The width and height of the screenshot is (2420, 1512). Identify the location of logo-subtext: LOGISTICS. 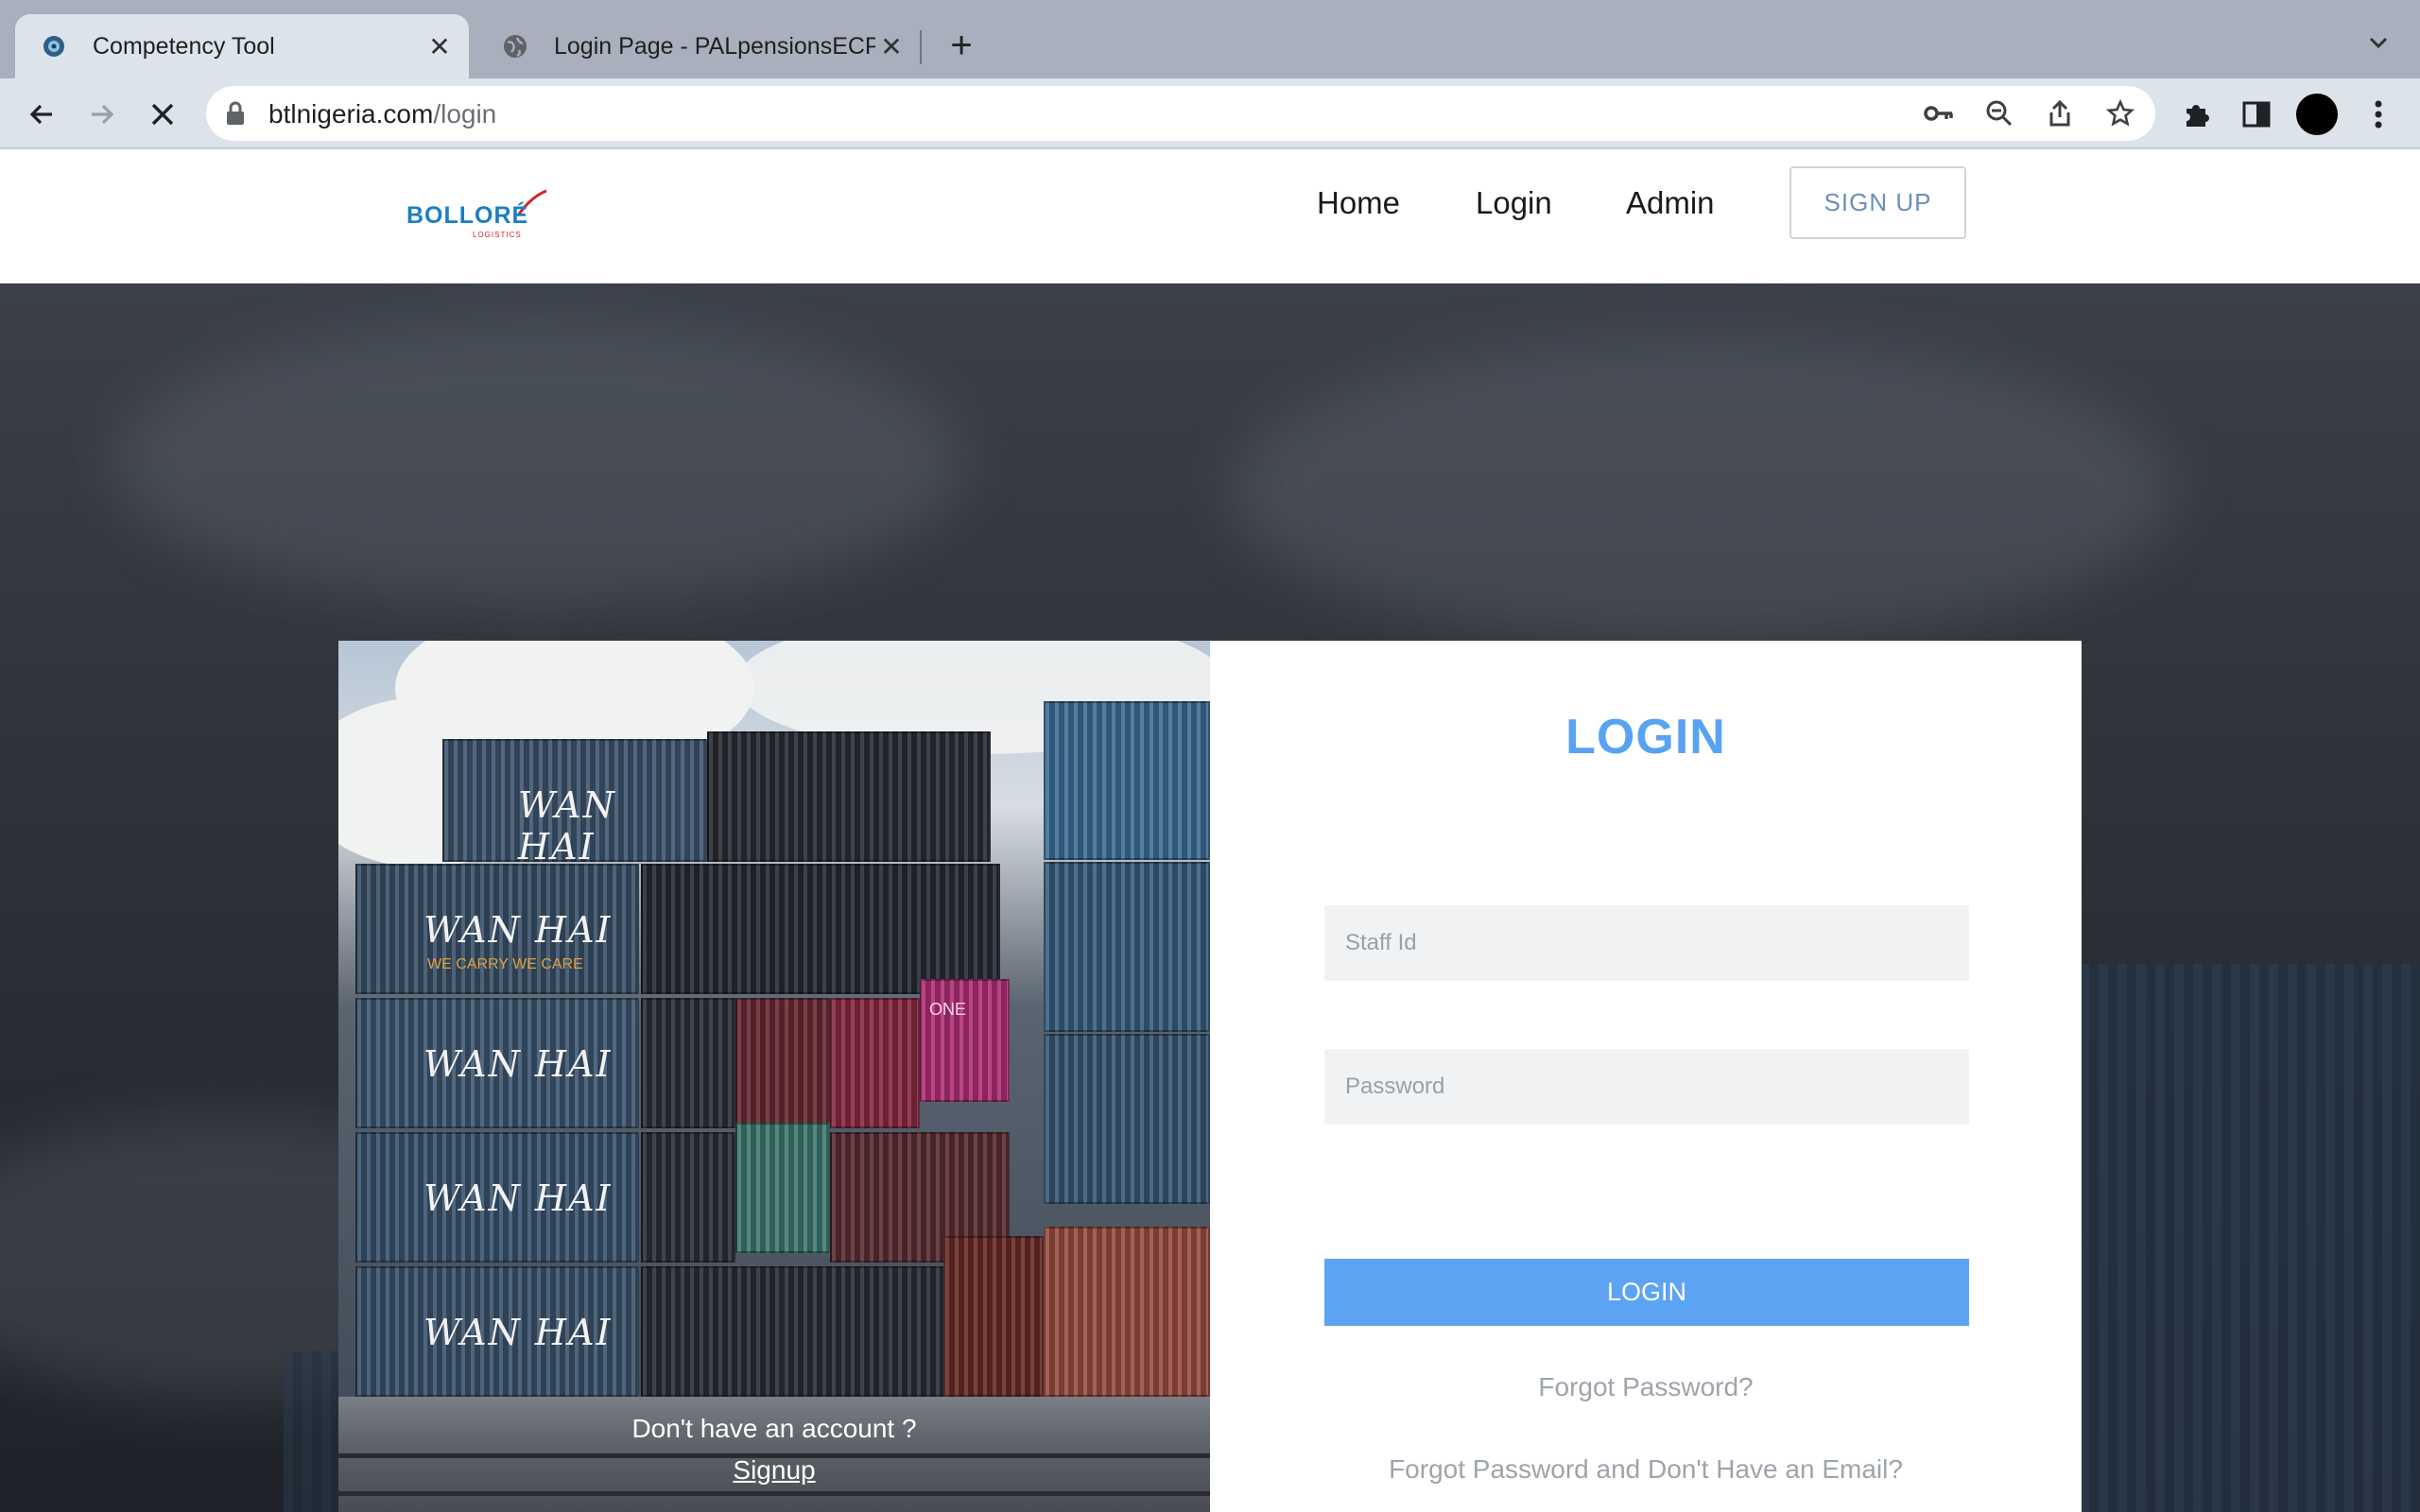
(497, 235).